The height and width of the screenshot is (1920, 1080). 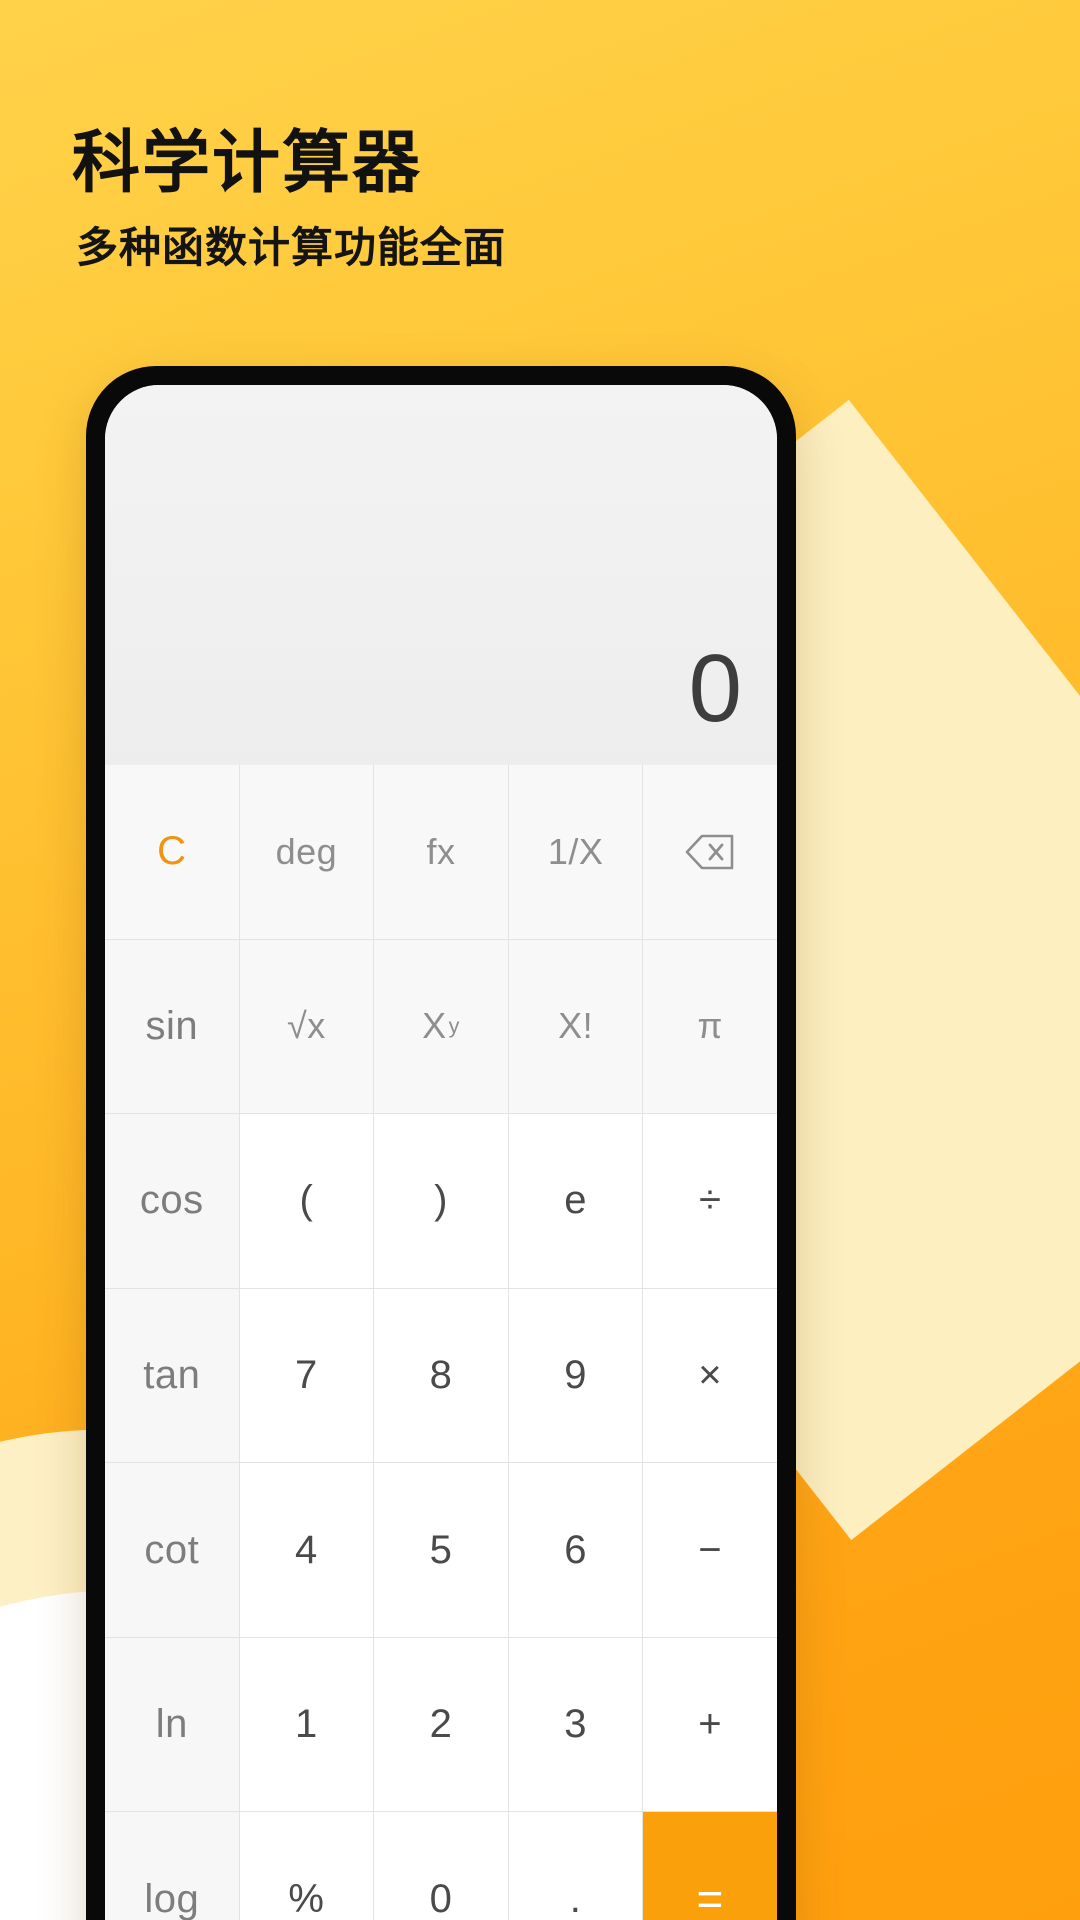 What do you see at coordinates (715, 688) in the screenshot?
I see `display-value: 0` at bounding box center [715, 688].